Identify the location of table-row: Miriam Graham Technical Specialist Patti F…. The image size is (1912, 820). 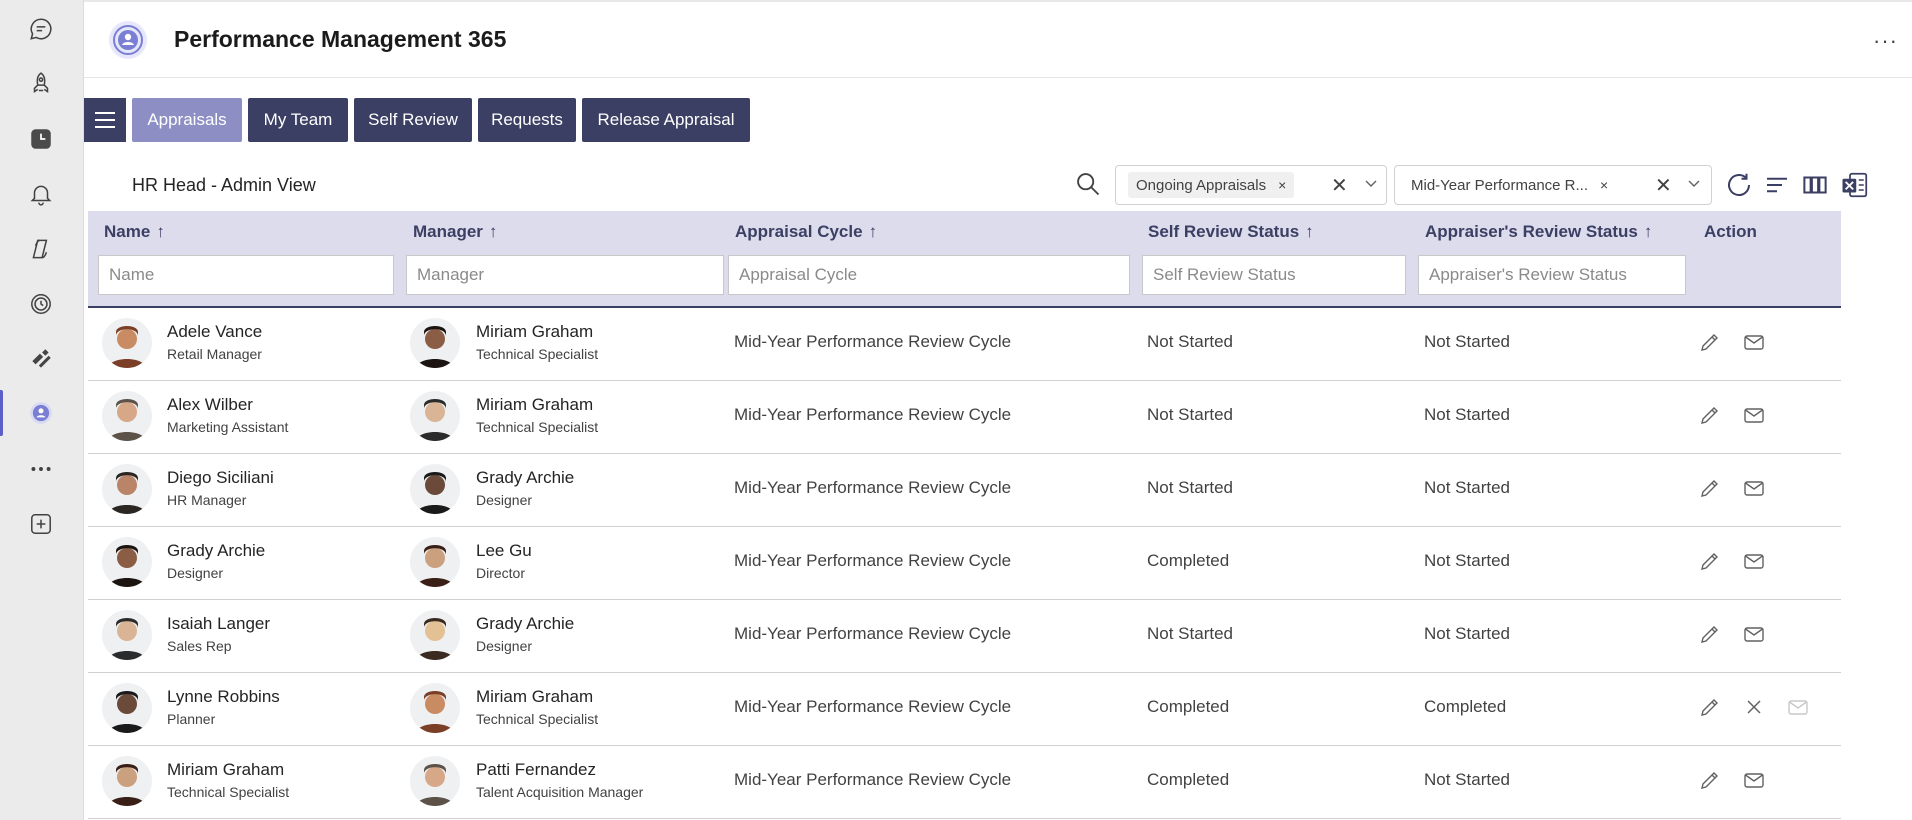
(964, 782).